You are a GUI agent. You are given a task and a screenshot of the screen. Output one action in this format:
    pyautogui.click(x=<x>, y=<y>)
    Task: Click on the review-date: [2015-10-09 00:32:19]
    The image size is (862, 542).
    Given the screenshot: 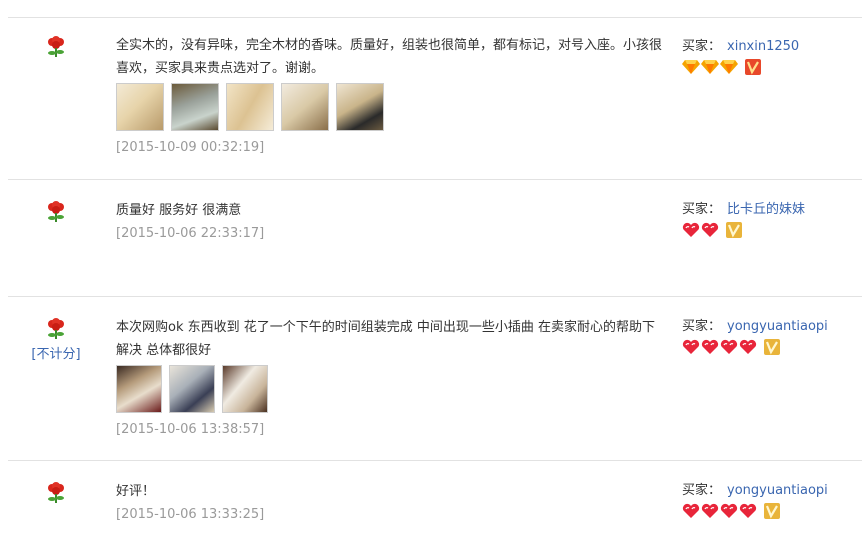 What is the action you would take?
    pyautogui.click(x=190, y=147)
    